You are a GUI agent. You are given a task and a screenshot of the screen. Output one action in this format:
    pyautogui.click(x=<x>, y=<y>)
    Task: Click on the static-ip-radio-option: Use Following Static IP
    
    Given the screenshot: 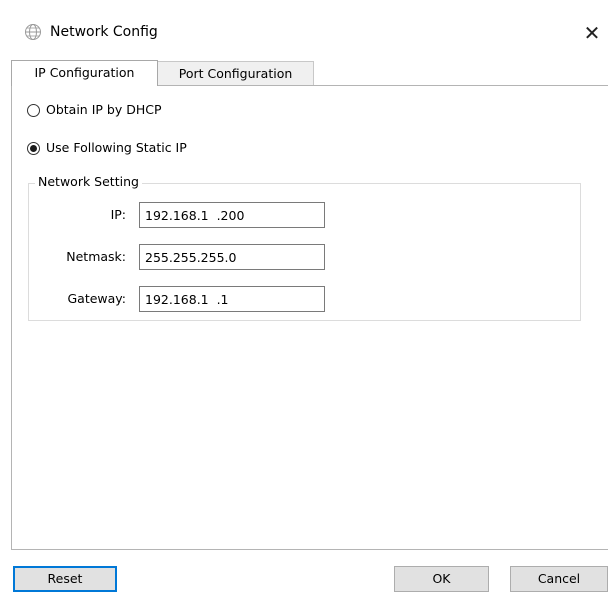 What is the action you would take?
    pyautogui.click(x=107, y=148)
    